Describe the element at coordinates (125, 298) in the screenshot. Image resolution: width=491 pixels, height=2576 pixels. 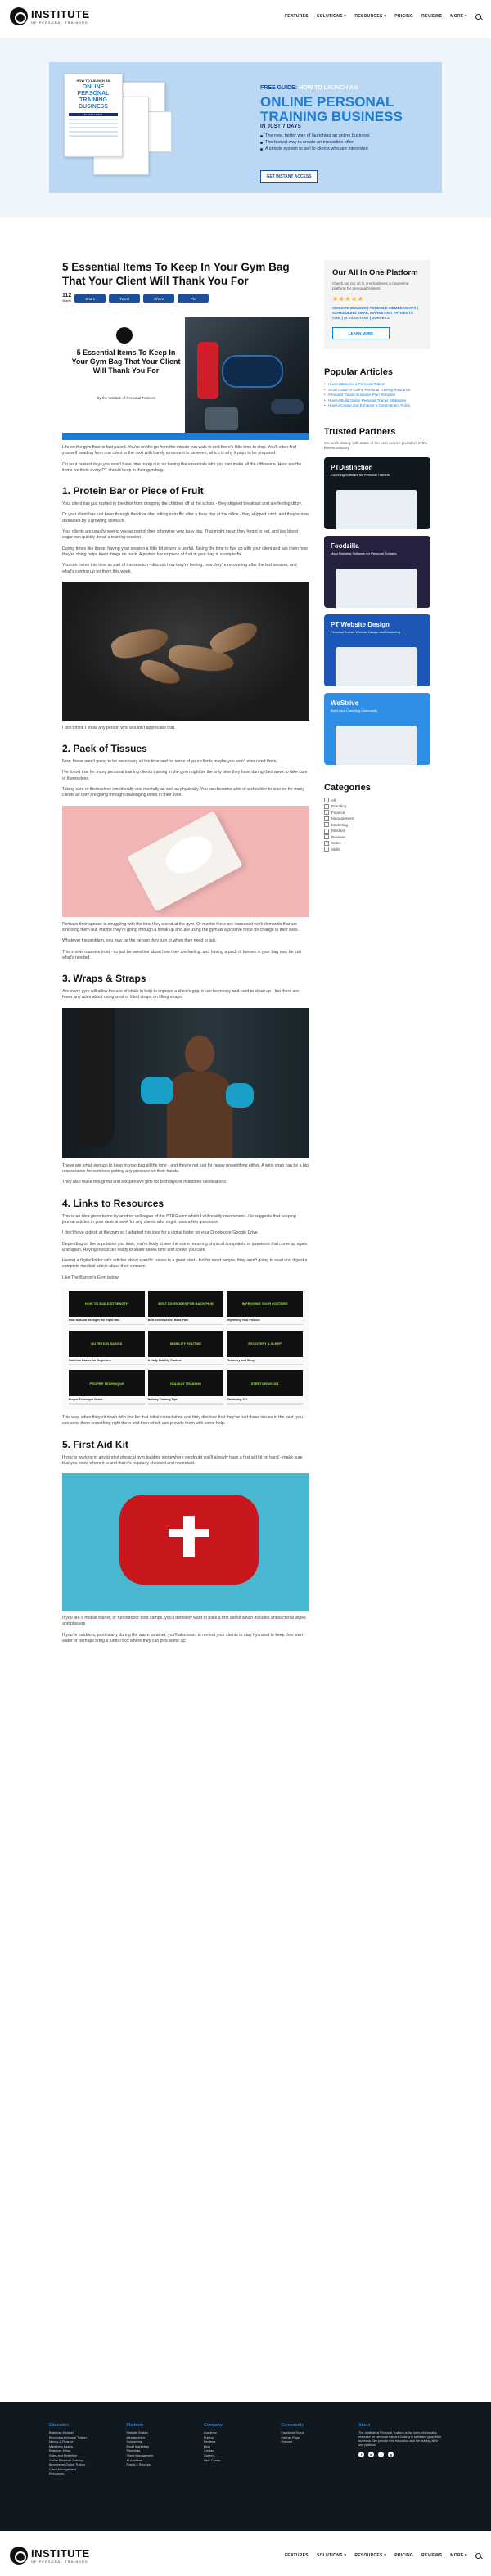
I see `tweet-button: Tweet` at that location.